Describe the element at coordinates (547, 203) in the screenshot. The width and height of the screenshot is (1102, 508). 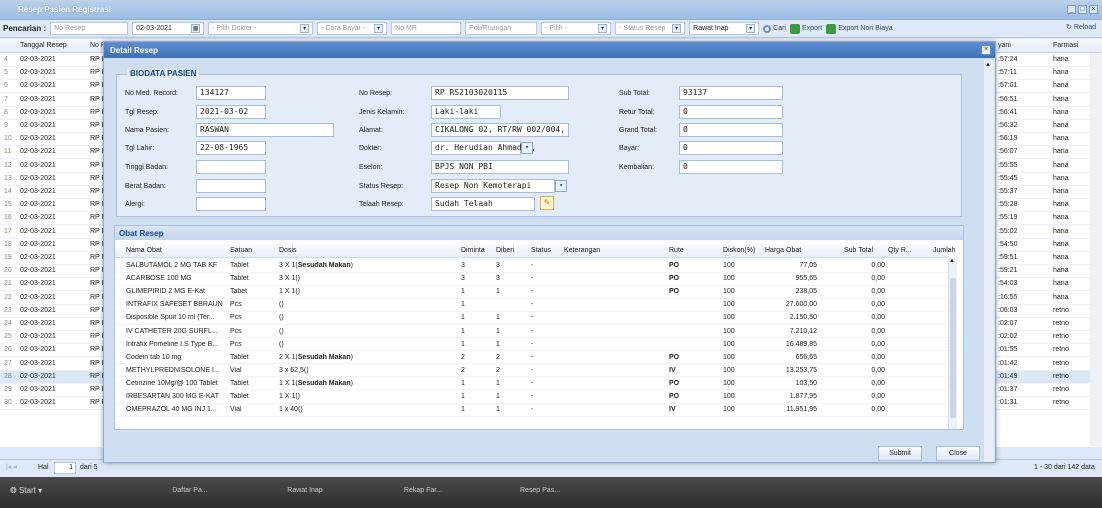
I see `edit-icon: ✎` at that location.